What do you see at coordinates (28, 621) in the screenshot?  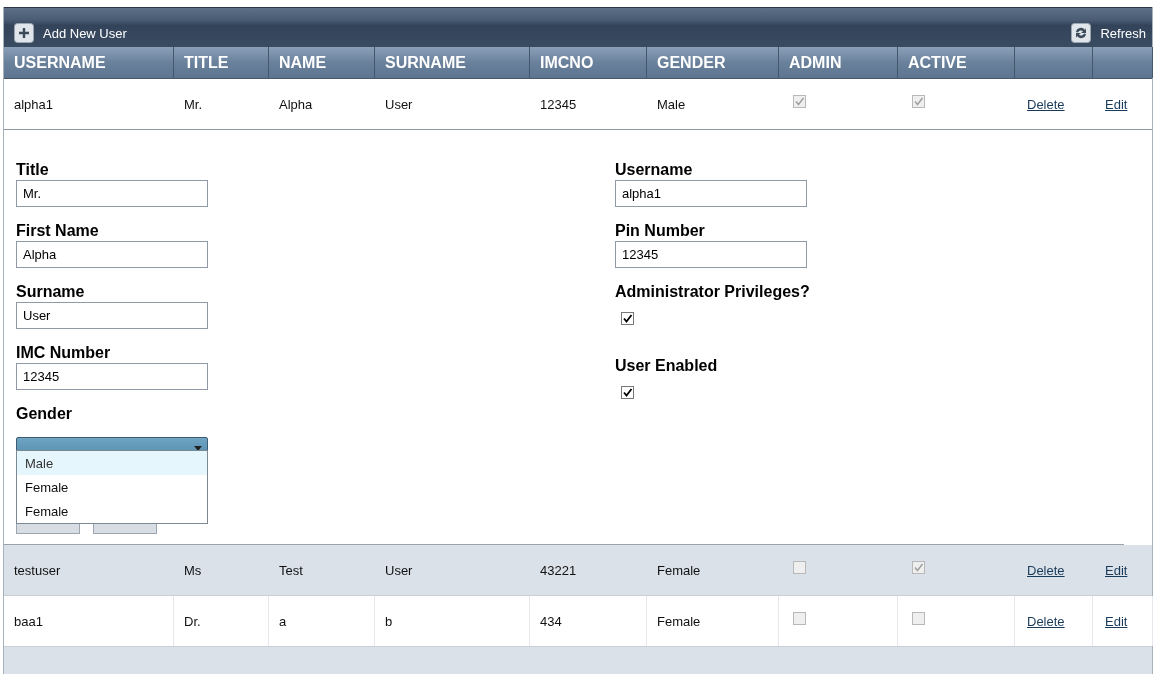 I see `table-cell: baa1` at bounding box center [28, 621].